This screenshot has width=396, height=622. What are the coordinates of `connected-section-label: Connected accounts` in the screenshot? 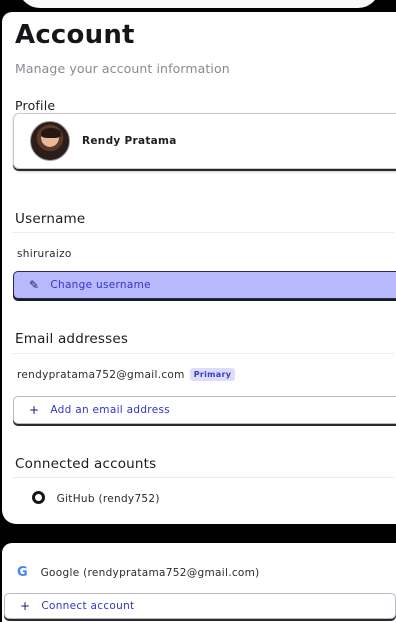 It's located at (86, 464).